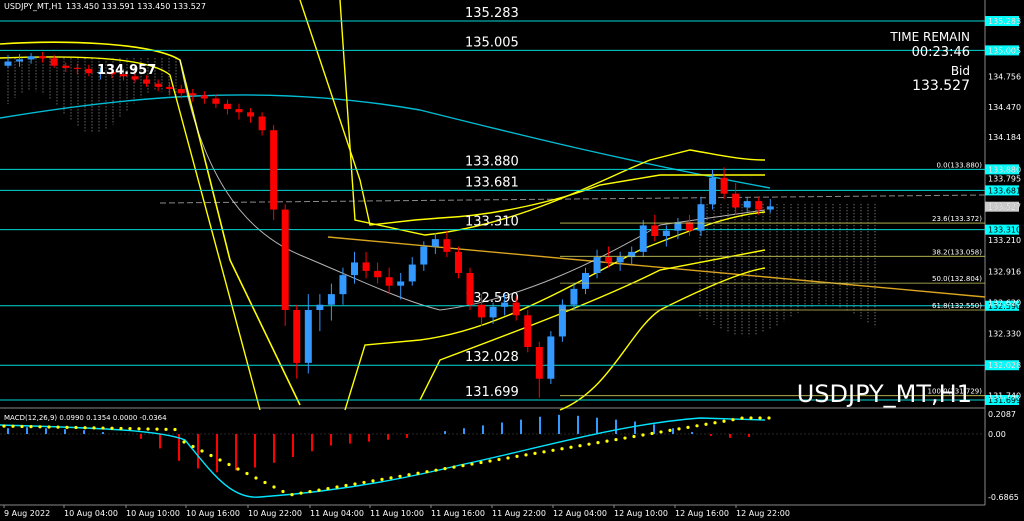 The image size is (1024, 521). Describe the element at coordinates (153, 513) in the screenshot. I see `time-tick: 10 Aug 10:00` at that location.